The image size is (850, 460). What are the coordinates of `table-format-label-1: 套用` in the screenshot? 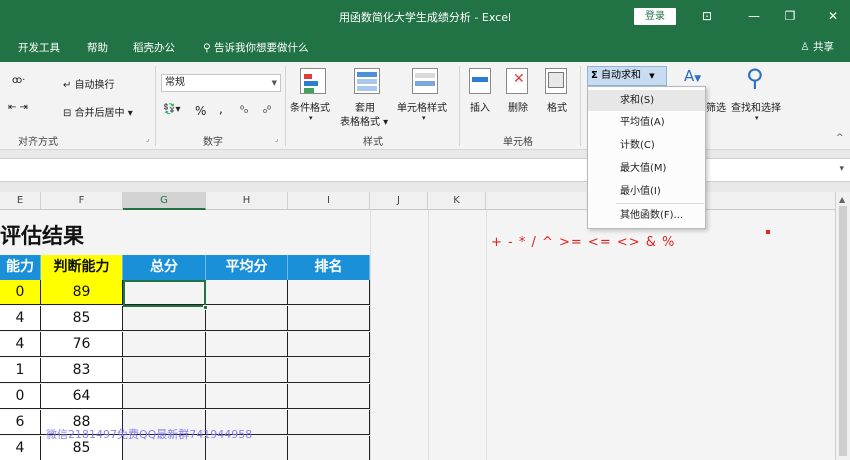 It's located at (365, 106).